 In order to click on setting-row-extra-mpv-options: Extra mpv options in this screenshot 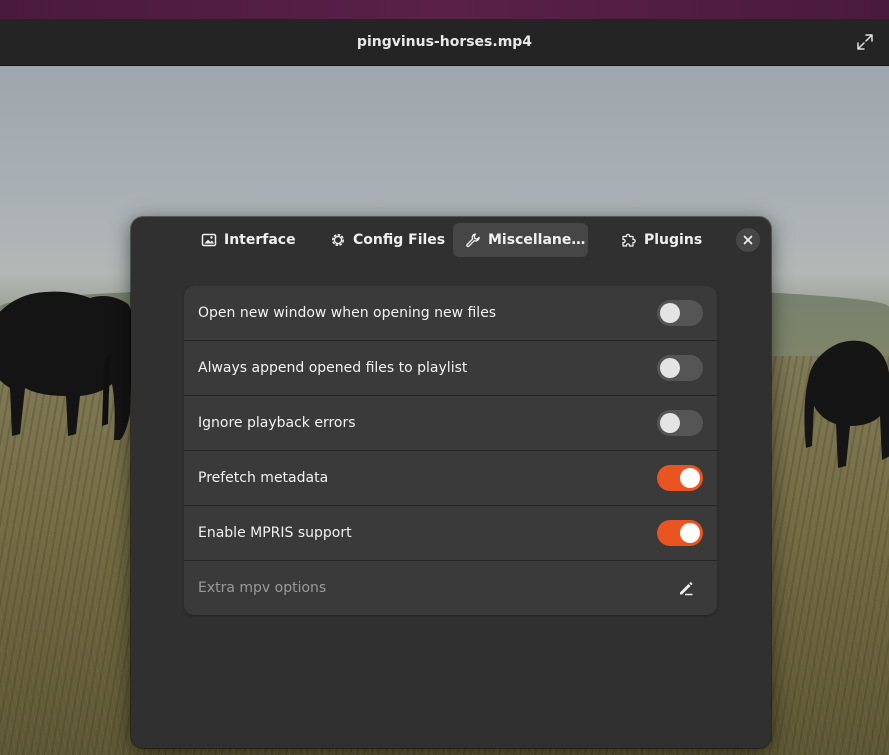, I will do `click(450, 588)`.